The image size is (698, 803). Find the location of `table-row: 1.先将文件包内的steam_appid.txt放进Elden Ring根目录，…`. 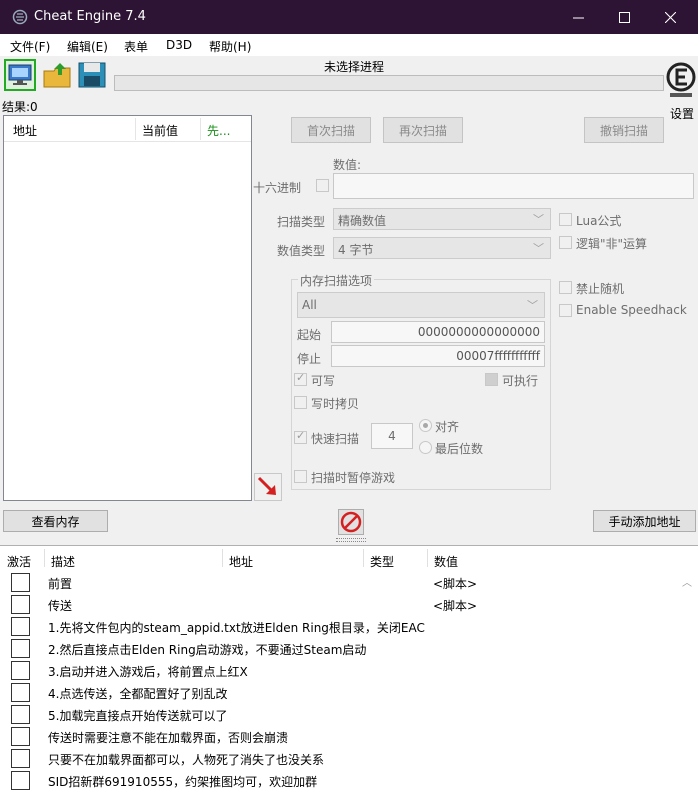

table-row: 1.先将文件包内的steam_appid.txt放进Elden Ring根目录，… is located at coordinates (340, 626).